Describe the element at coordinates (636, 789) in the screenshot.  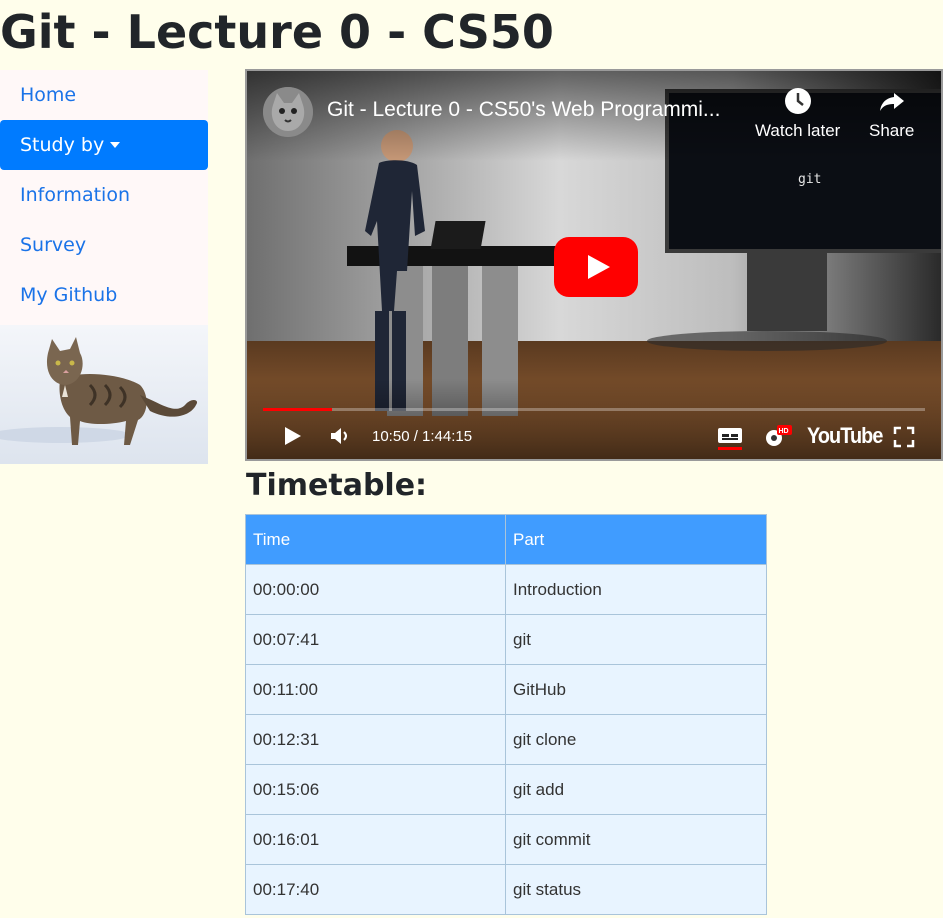
I see `part-cell: git add` at that location.